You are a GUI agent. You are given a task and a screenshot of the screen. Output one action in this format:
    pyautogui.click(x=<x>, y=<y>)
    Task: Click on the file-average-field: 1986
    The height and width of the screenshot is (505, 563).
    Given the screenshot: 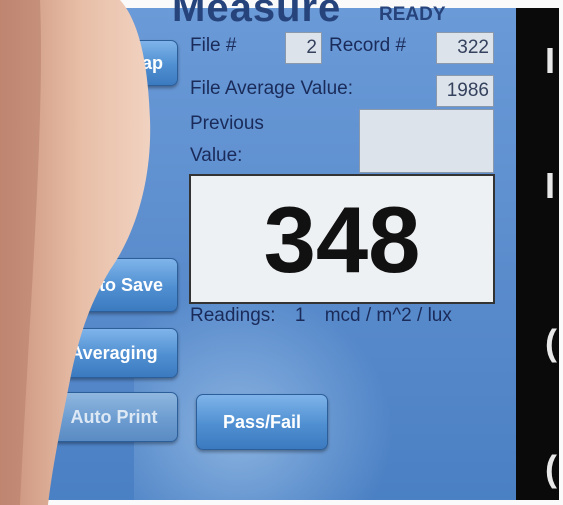 What is the action you would take?
    pyautogui.click(x=465, y=91)
    